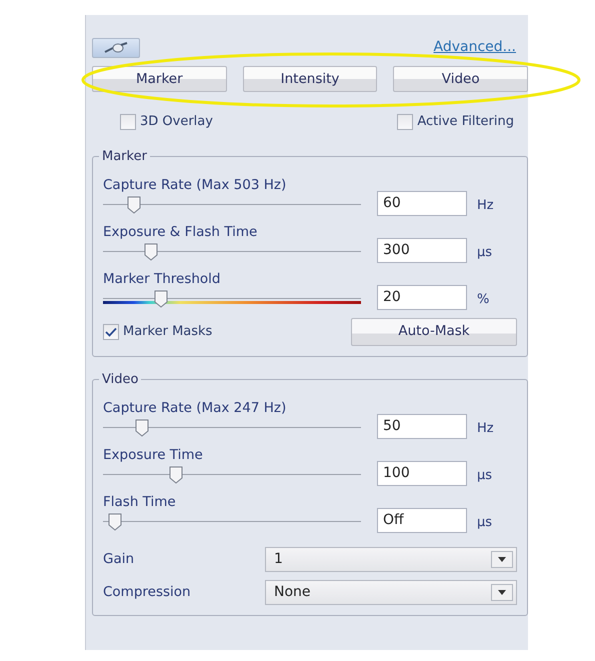  What do you see at coordinates (422, 473) in the screenshot?
I see `value-field: 100` at bounding box center [422, 473].